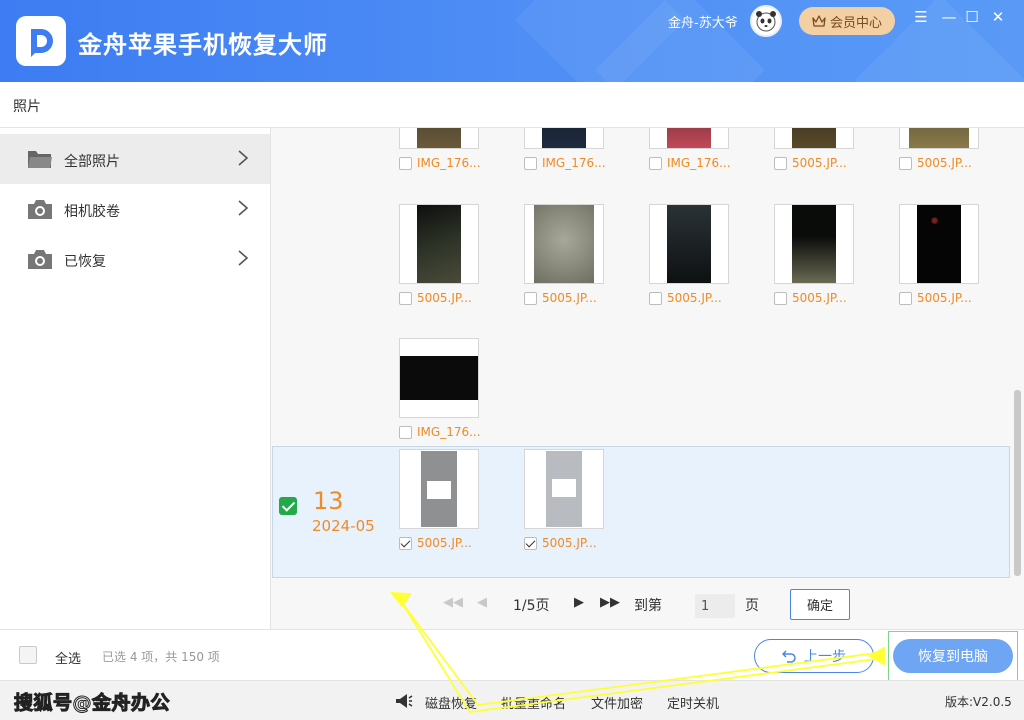 Image resolution: width=1024 pixels, height=720 pixels. Describe the element at coordinates (579, 602) in the screenshot. I see `next-page-icon: ▶` at that location.